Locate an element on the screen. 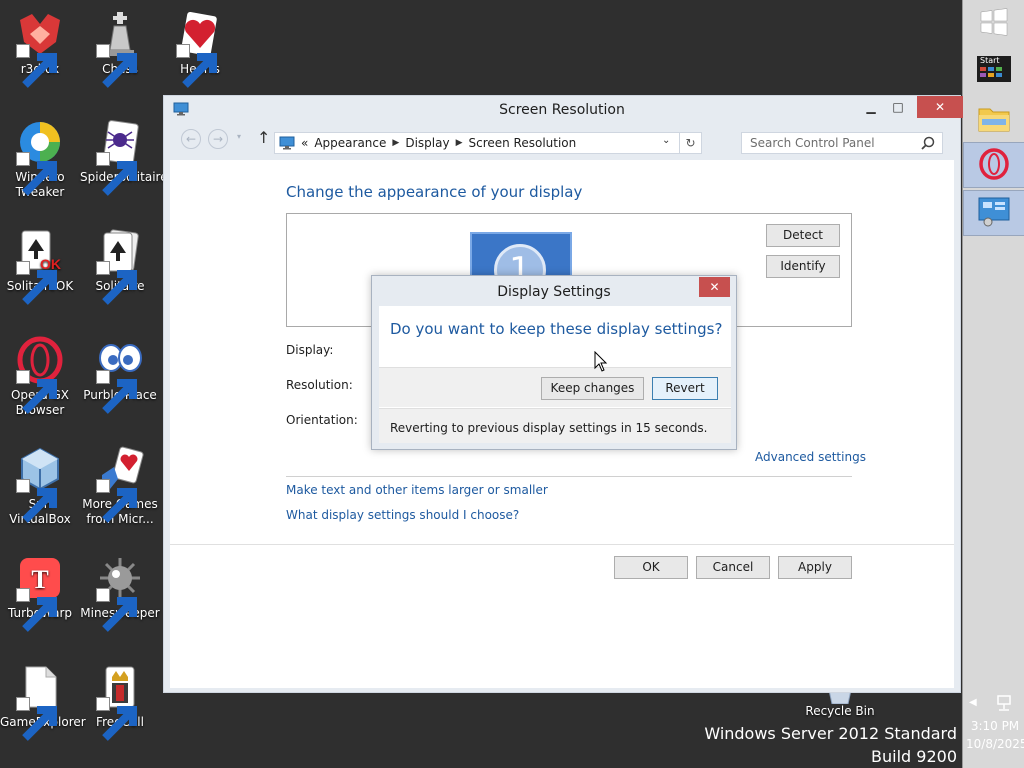  desktop-icon-recycle-bin: Recycle Bin is located at coordinates (840, 704).